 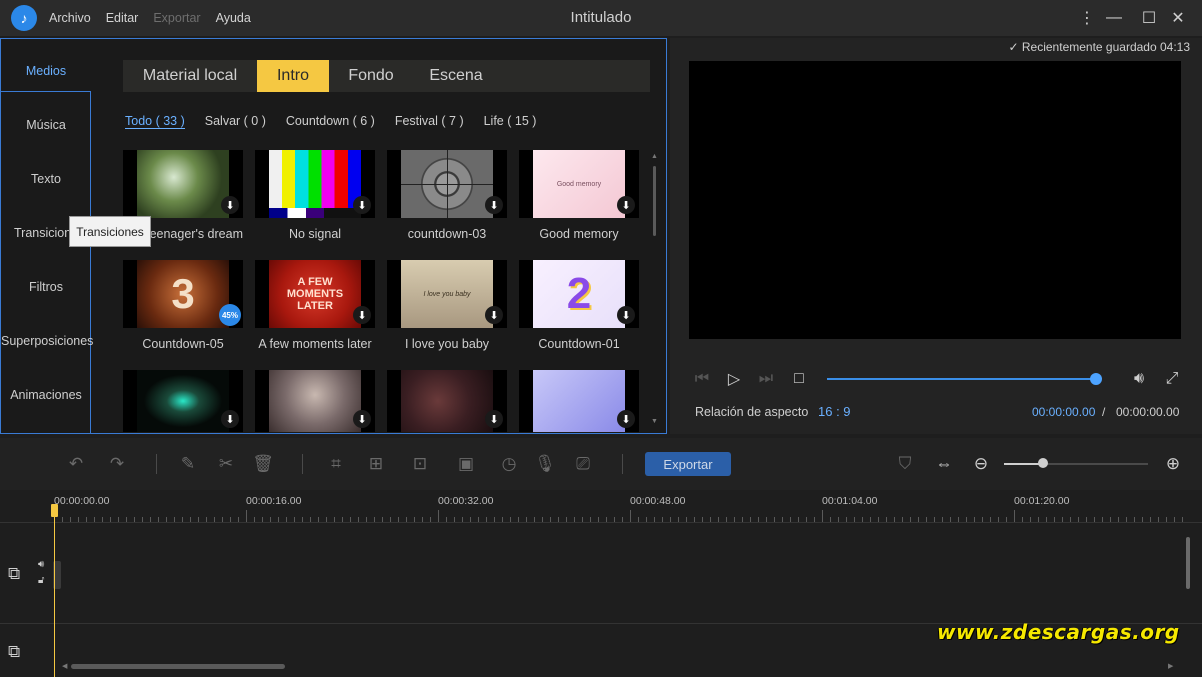 I want to click on export-button: Exportar, so click(x=688, y=464).